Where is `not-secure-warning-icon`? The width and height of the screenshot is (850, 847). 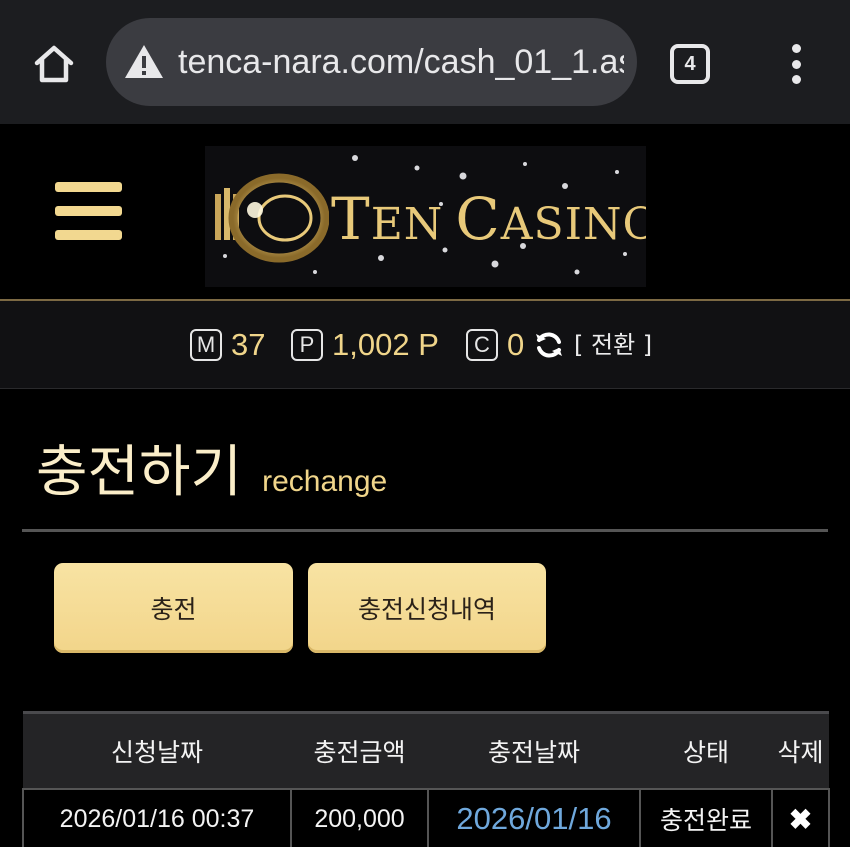
not-secure-warning-icon is located at coordinates (144, 62).